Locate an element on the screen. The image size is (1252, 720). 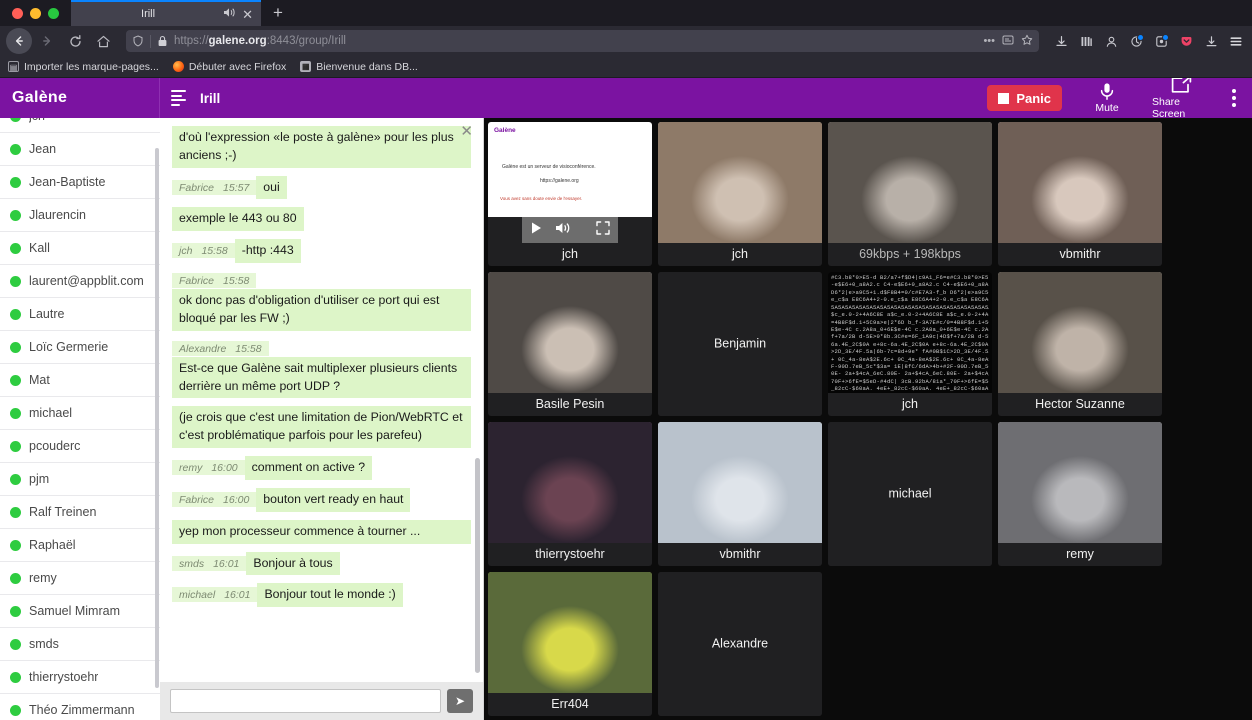
minimize-window-button is located at coordinates (35, 13).